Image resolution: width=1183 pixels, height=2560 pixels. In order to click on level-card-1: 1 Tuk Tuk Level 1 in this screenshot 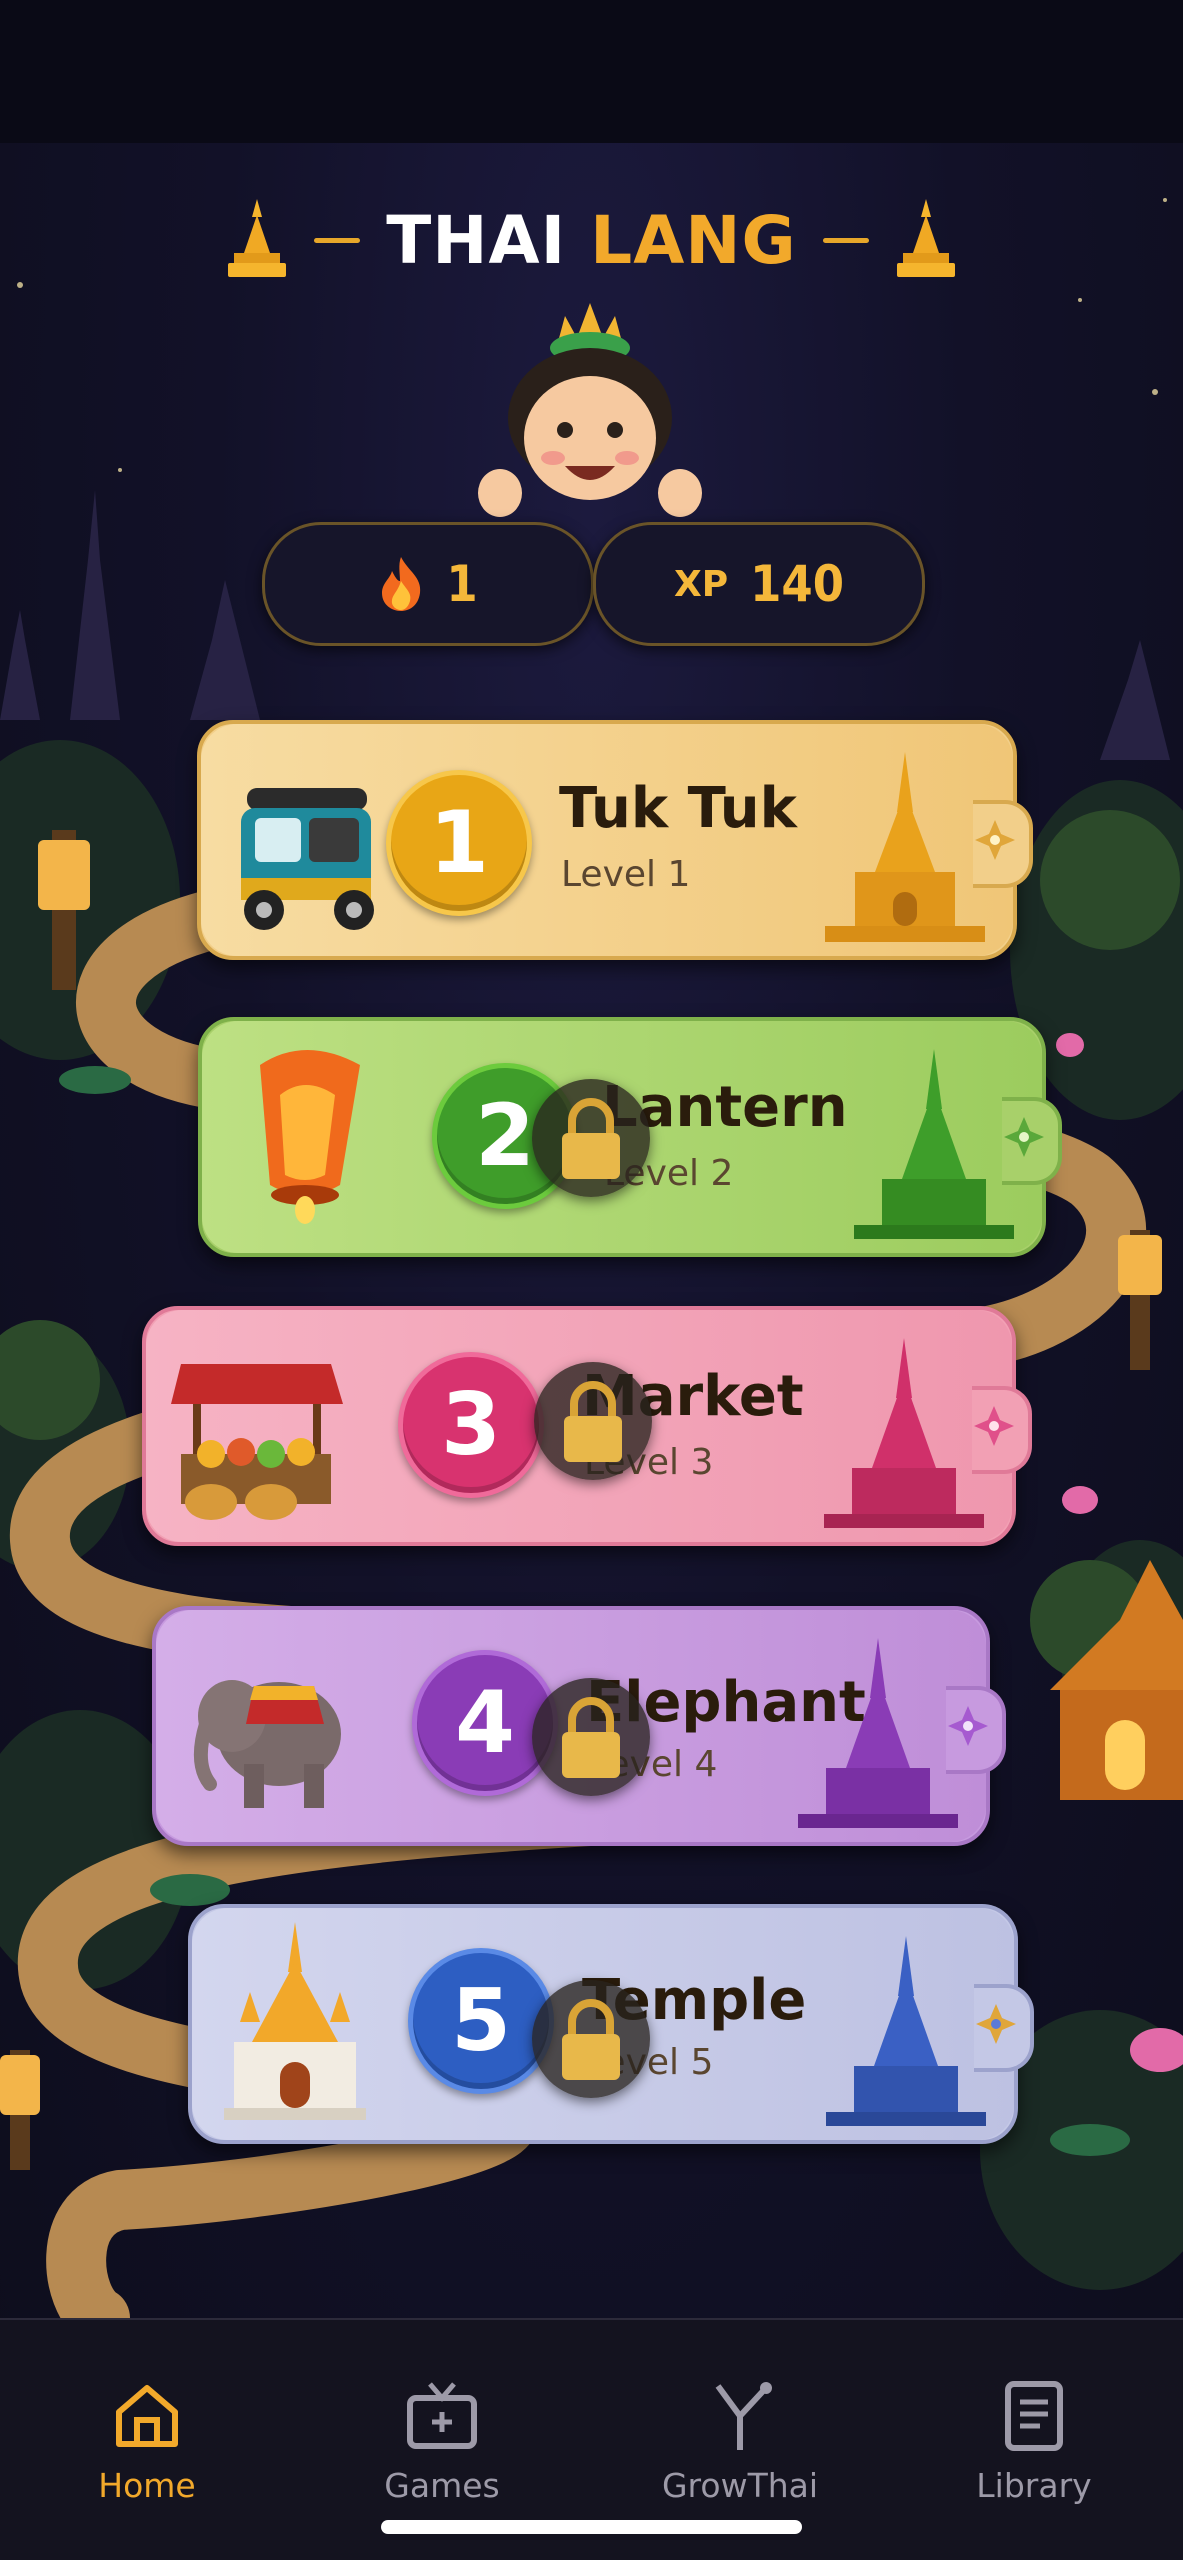, I will do `click(615, 840)`.